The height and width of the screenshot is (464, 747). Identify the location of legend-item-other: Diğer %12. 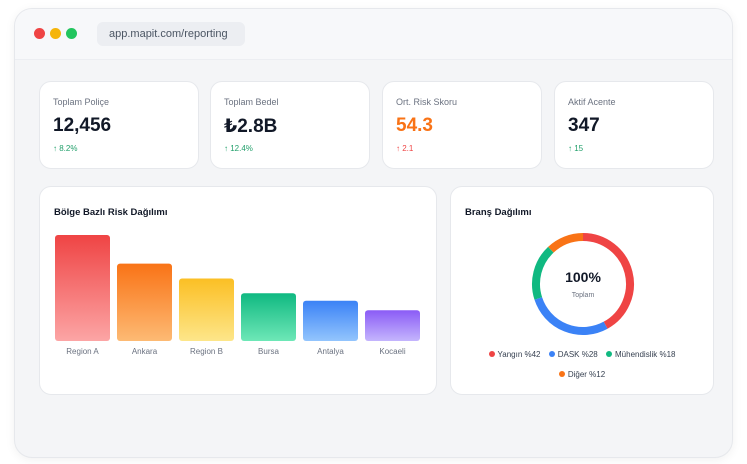
(582, 374).